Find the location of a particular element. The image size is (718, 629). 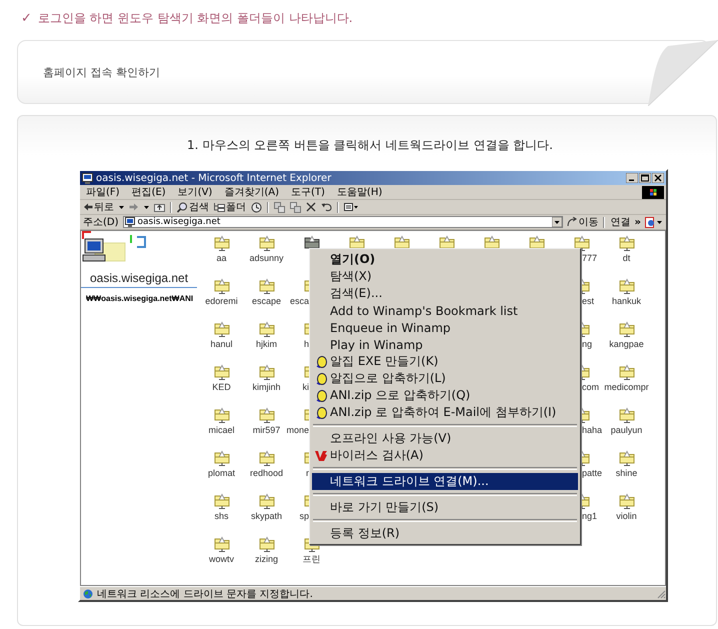

folder-label: dt is located at coordinates (626, 258).